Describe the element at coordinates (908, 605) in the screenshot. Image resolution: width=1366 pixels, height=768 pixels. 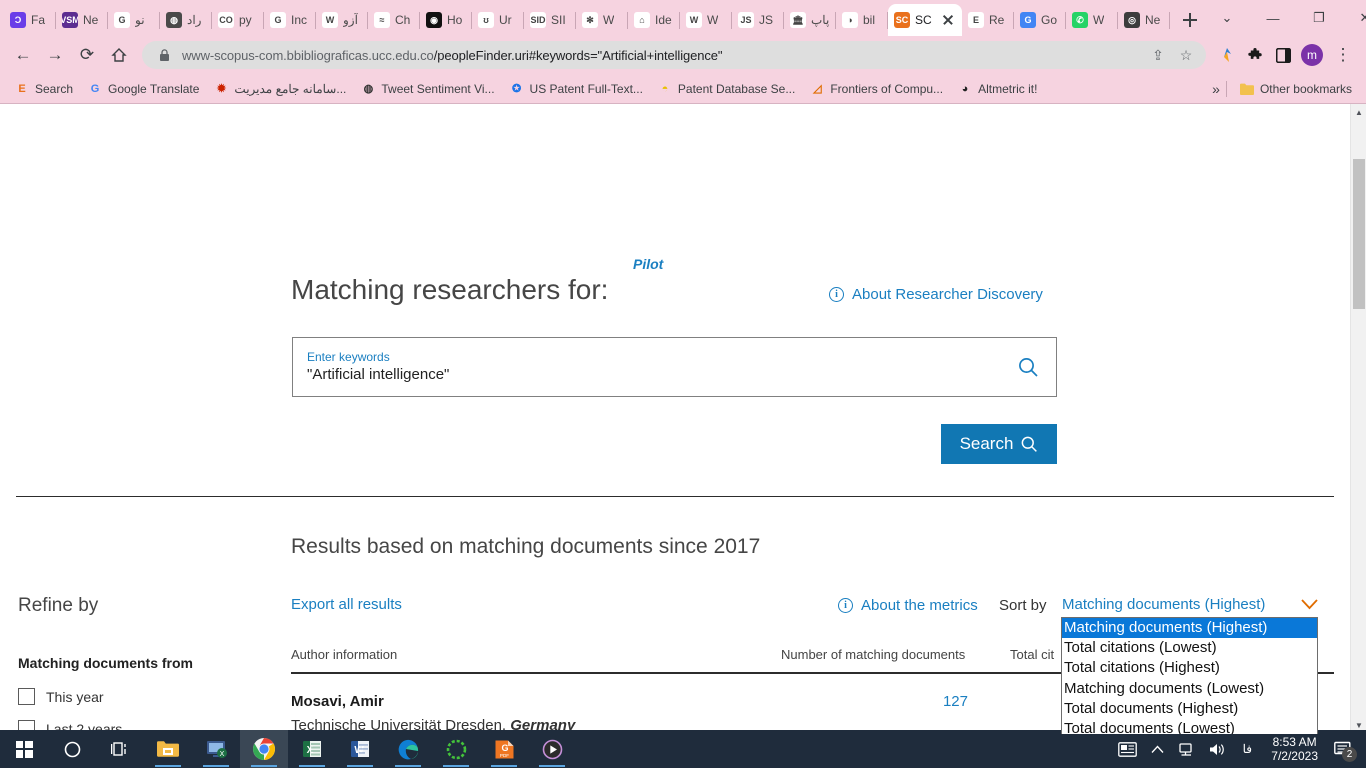
I see `about-the-metrics-link: i About the metrics` at that location.